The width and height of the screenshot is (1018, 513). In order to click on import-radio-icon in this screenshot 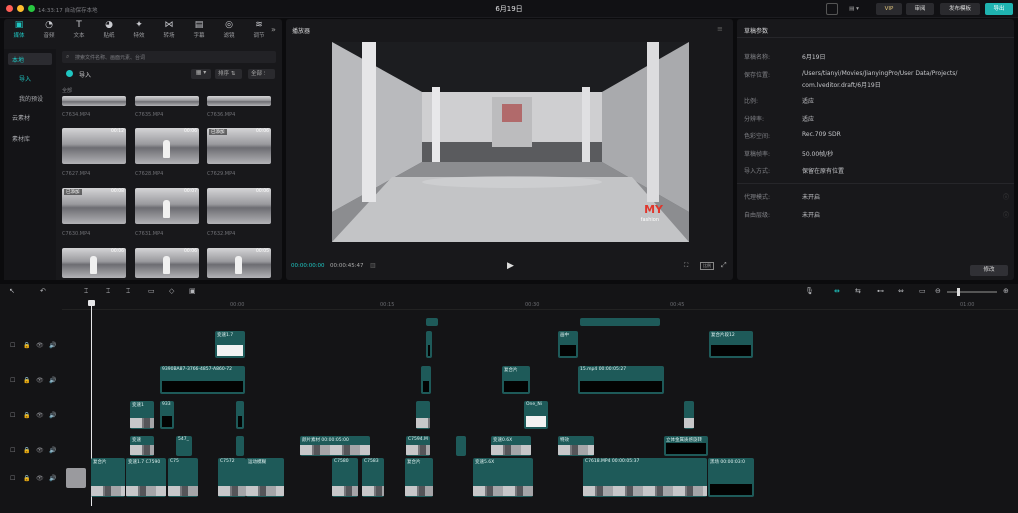, I will do `click(69, 73)`.